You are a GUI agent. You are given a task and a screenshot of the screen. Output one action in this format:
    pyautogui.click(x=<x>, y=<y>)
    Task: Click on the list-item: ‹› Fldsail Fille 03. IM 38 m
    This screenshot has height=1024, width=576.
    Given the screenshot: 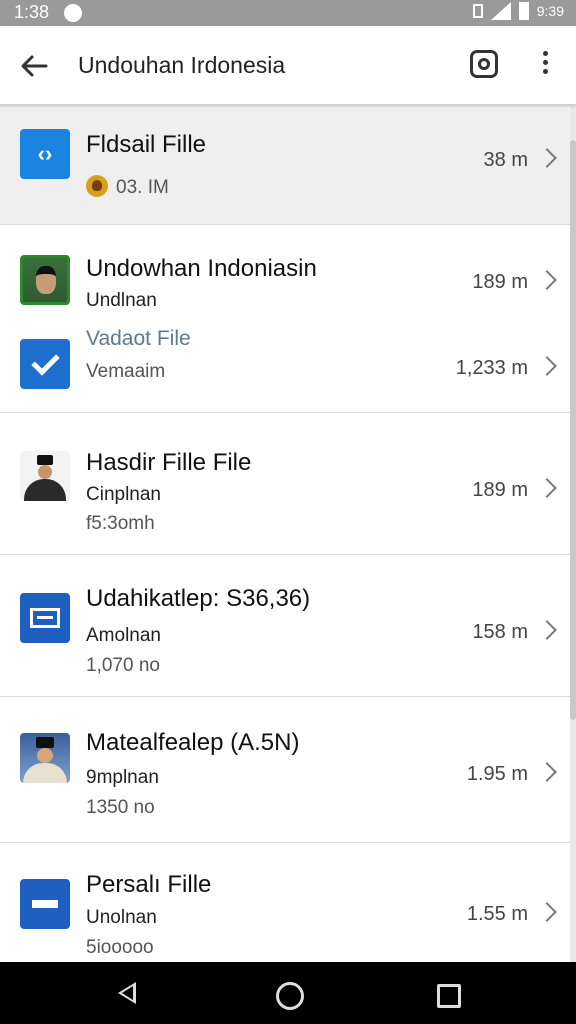 What is the action you would take?
    pyautogui.click(x=285, y=165)
    